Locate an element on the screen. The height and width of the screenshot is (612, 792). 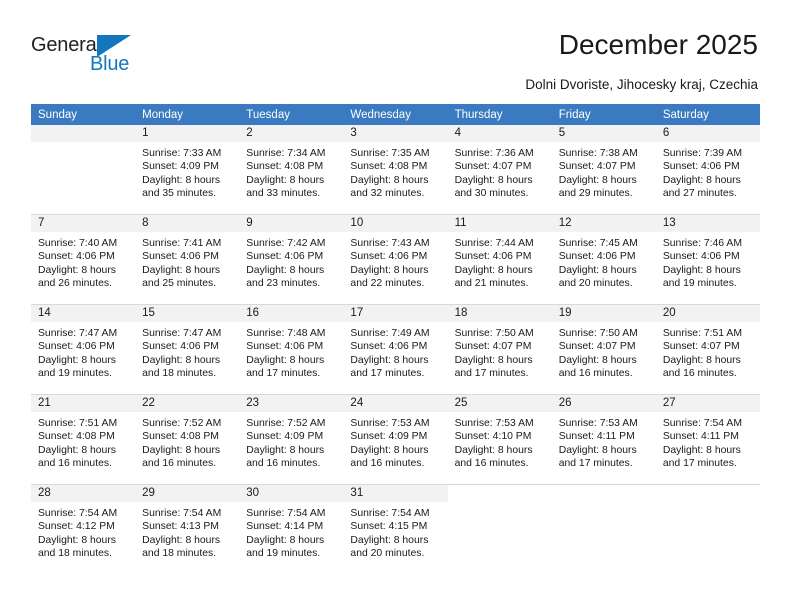
sunrise-text: Sunrise: 7:38 AM is located at coordinates (598, 153).